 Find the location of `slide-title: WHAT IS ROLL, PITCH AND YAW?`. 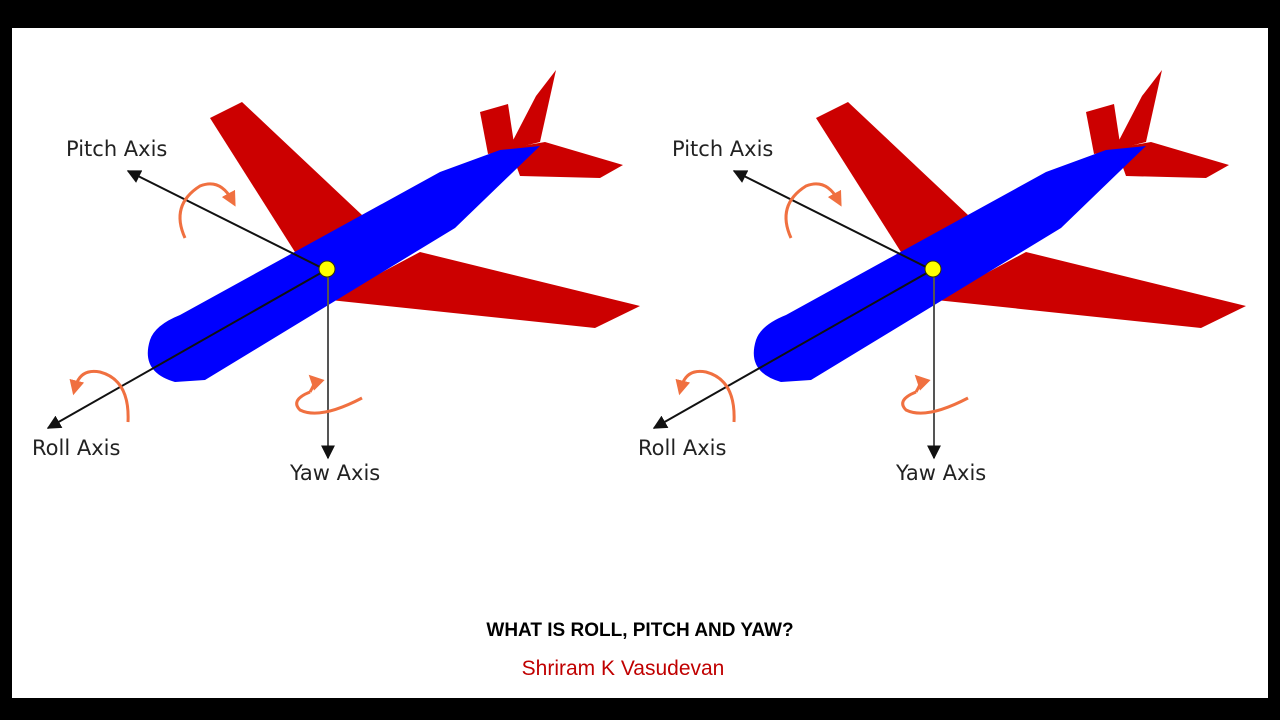

slide-title: WHAT IS ROLL, PITCH AND YAW? is located at coordinates (640, 630).